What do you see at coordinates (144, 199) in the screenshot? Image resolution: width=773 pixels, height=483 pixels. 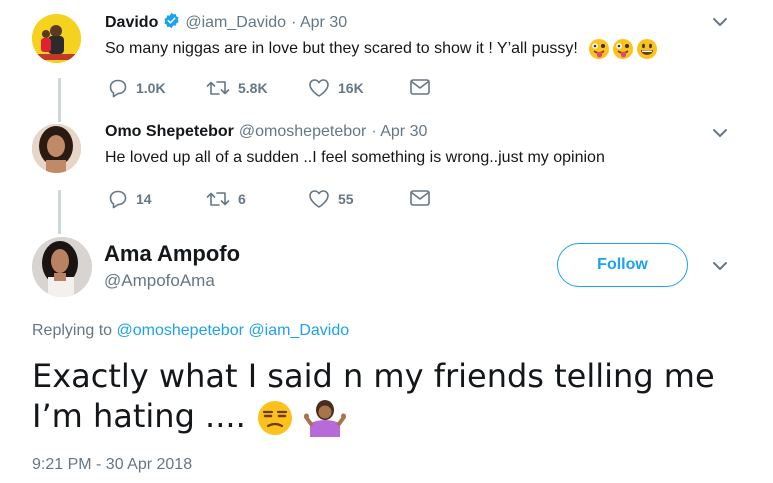 I see `reply-count: 14` at bounding box center [144, 199].